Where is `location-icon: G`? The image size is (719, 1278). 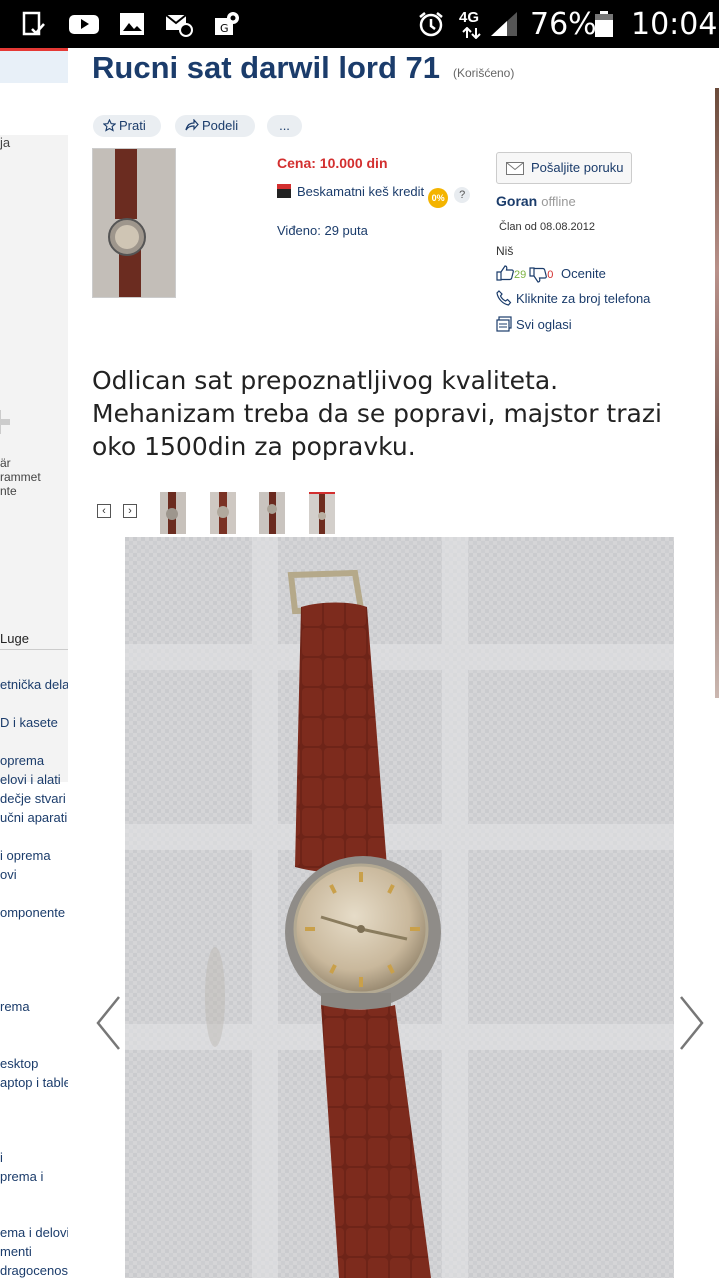
location-icon: G is located at coordinates (227, 23).